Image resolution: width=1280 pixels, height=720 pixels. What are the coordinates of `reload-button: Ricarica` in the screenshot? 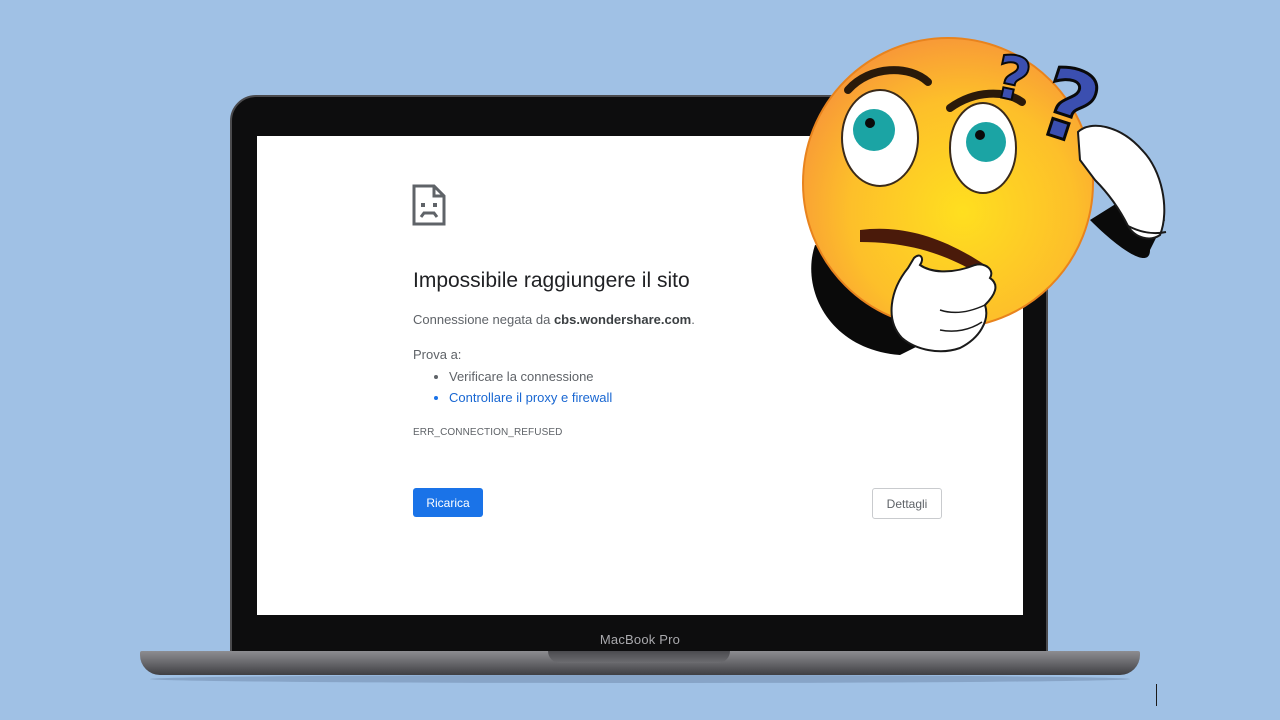 It's located at (448, 502).